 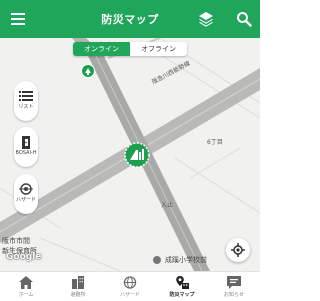 I want to click on app-header: 防災マップ, so click(x=130, y=19).